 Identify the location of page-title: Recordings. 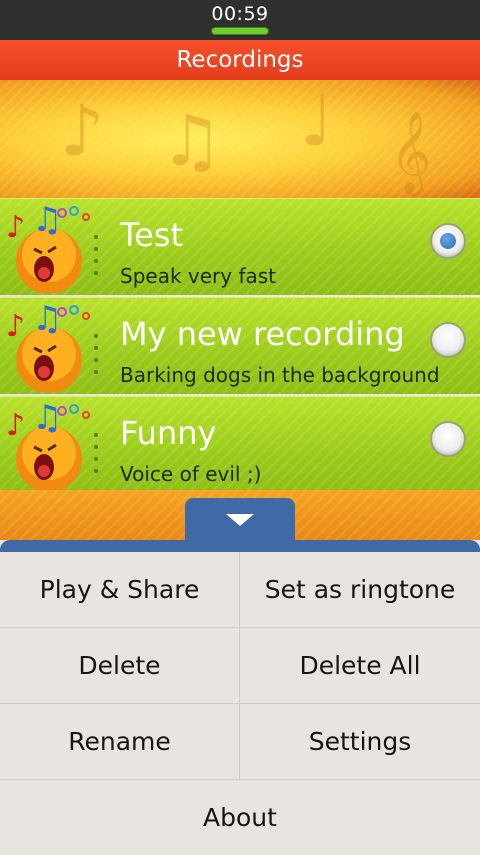
(240, 60).